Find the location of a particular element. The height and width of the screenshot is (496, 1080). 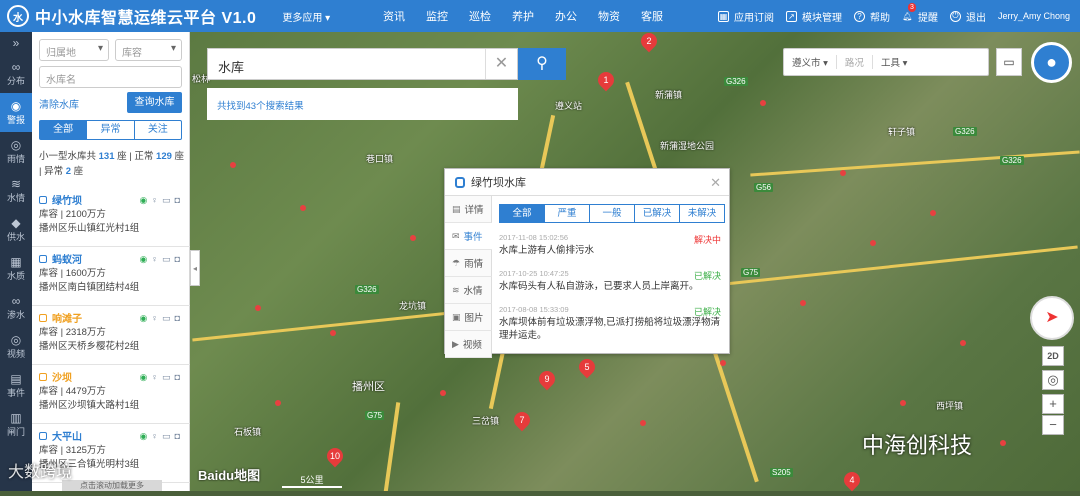

list-item: 蚂蚁河 ◉♀▭◘ 库容 | 1600万方 播州区南白镇团结村4组 is located at coordinates (111, 276).